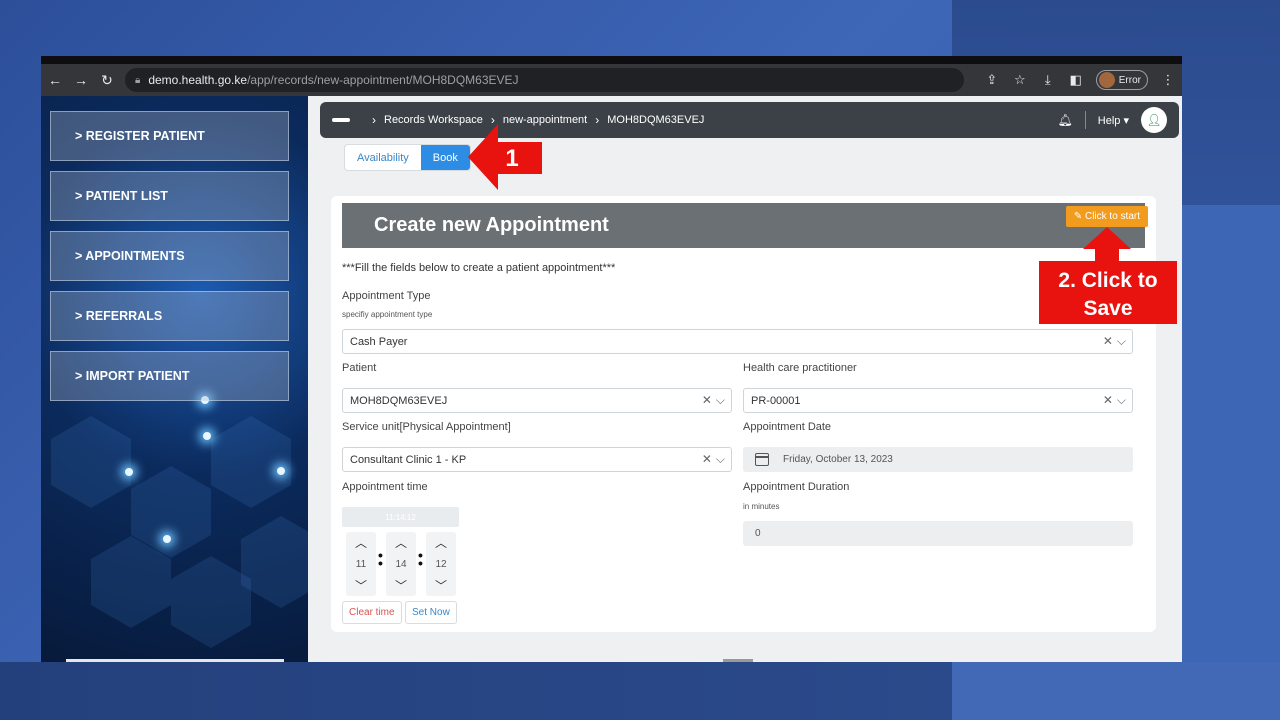 The width and height of the screenshot is (1280, 720). I want to click on appointment-date-field: Friday, October 13, 2023, so click(938, 459).